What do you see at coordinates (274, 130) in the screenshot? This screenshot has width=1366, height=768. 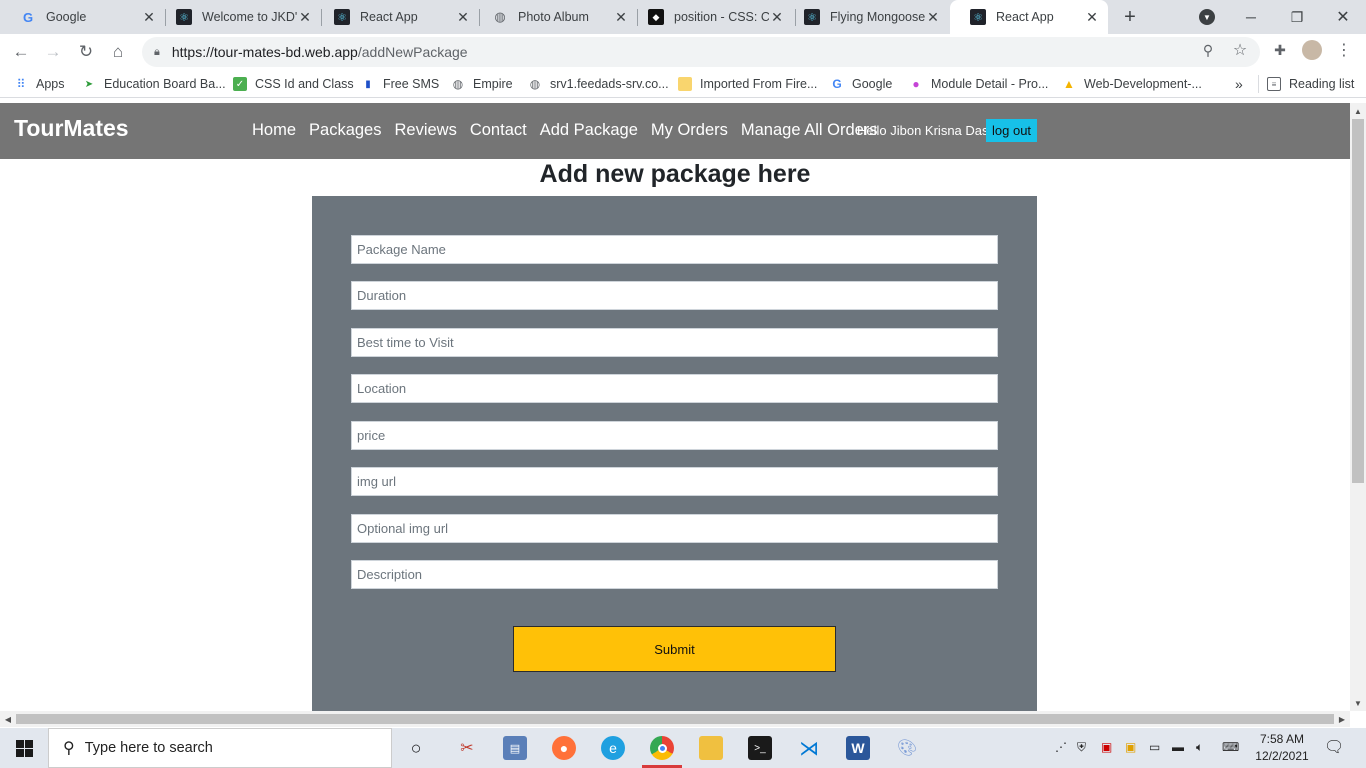 I see `nav-home: Home` at bounding box center [274, 130].